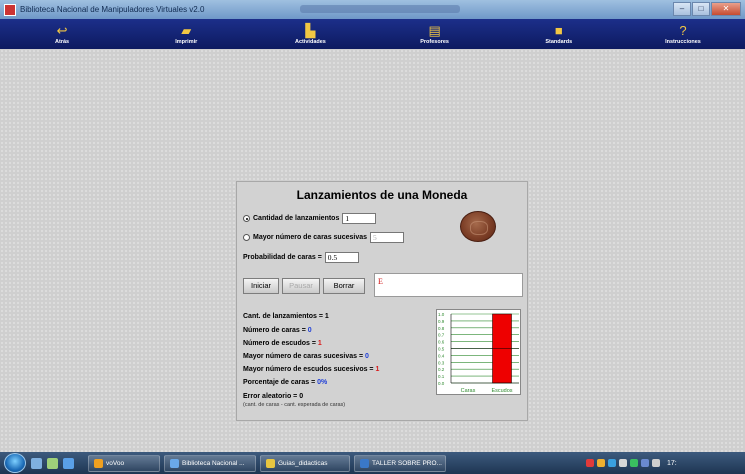 This screenshot has width=745, height=474. Describe the element at coordinates (36, 463) in the screenshot. I see `show-desktop-icon` at that location.